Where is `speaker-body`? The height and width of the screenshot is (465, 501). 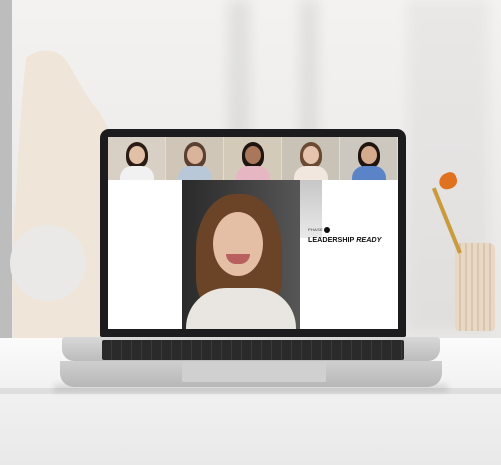
speaker-body is located at coordinates (241, 308).